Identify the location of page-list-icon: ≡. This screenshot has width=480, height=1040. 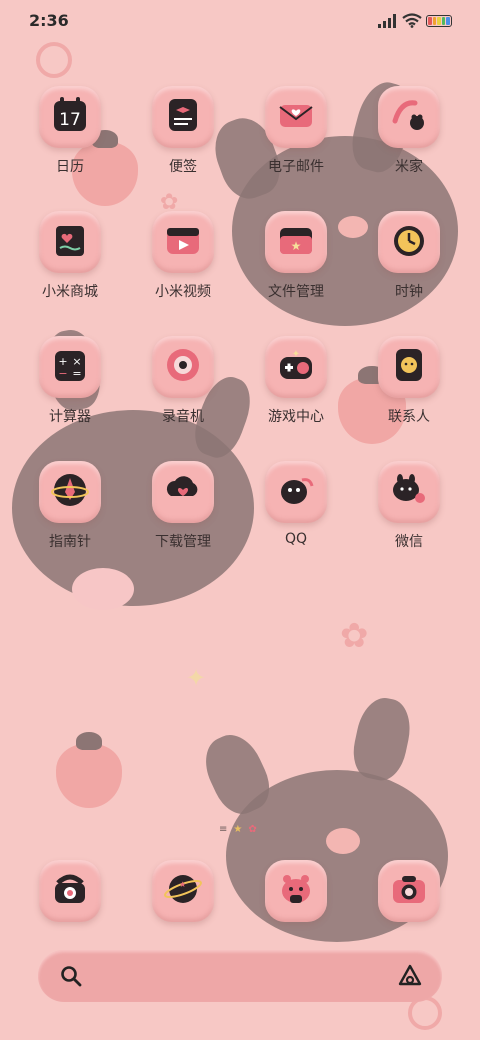
(223, 829).